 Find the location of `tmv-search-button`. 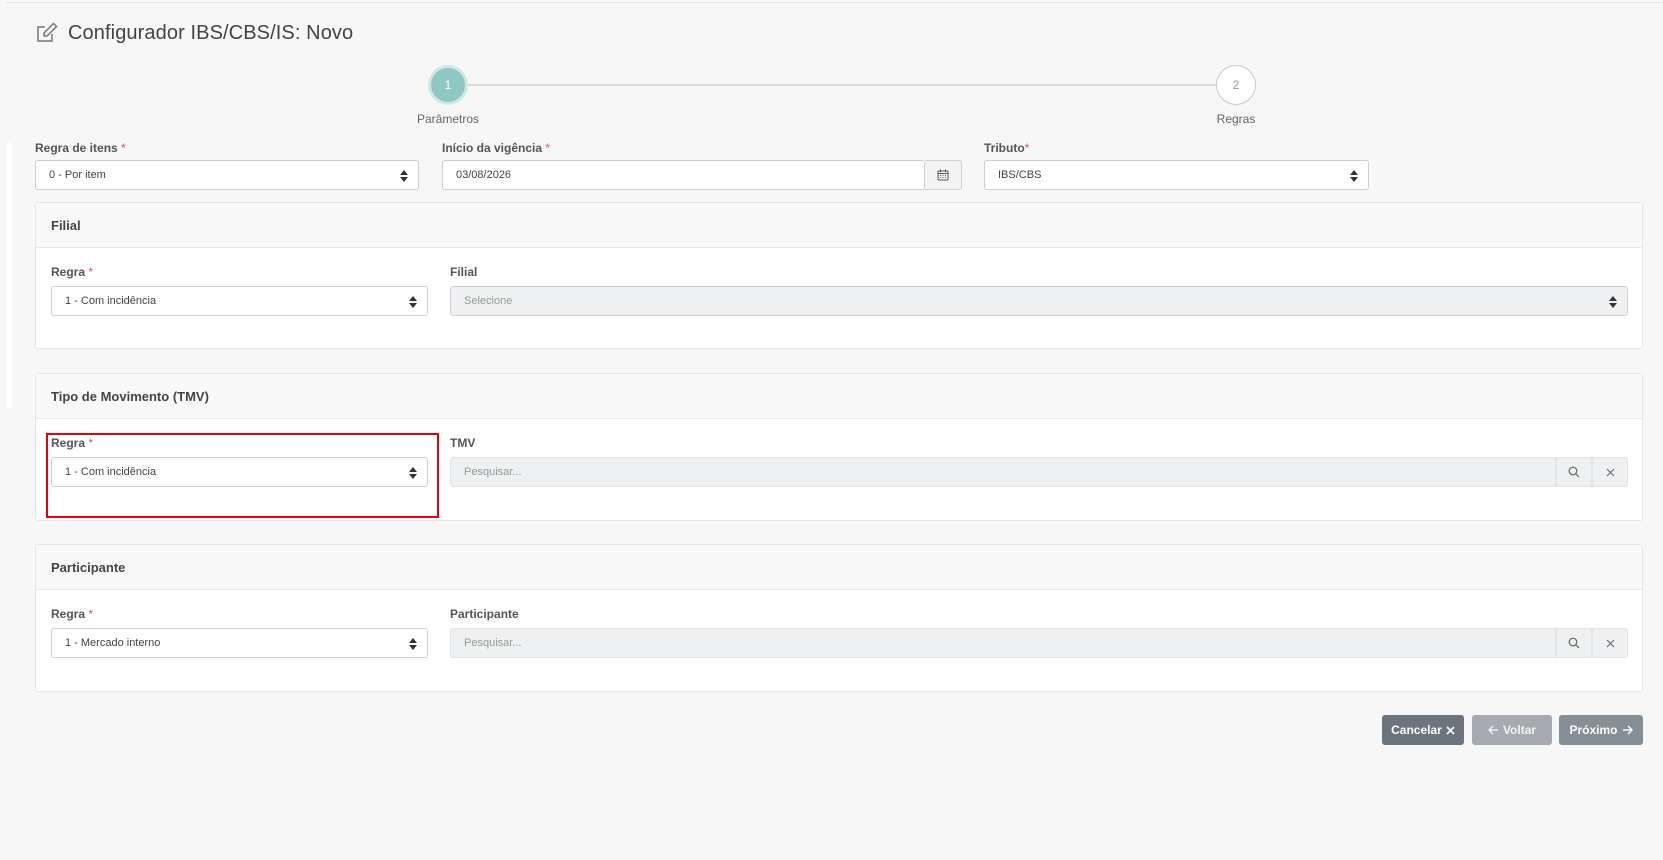

tmv-search-button is located at coordinates (1574, 472).